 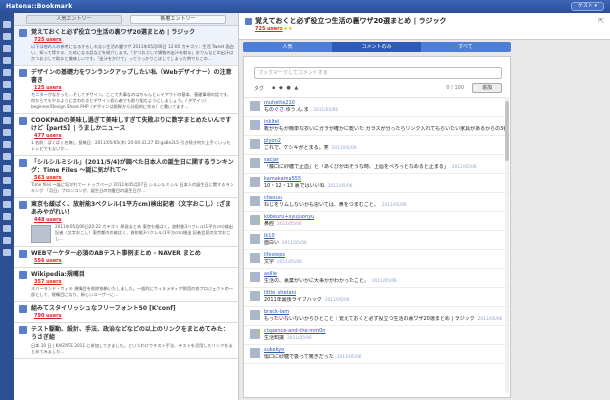 I want to click on entry-users-count: 357 users, so click(x=48, y=282).